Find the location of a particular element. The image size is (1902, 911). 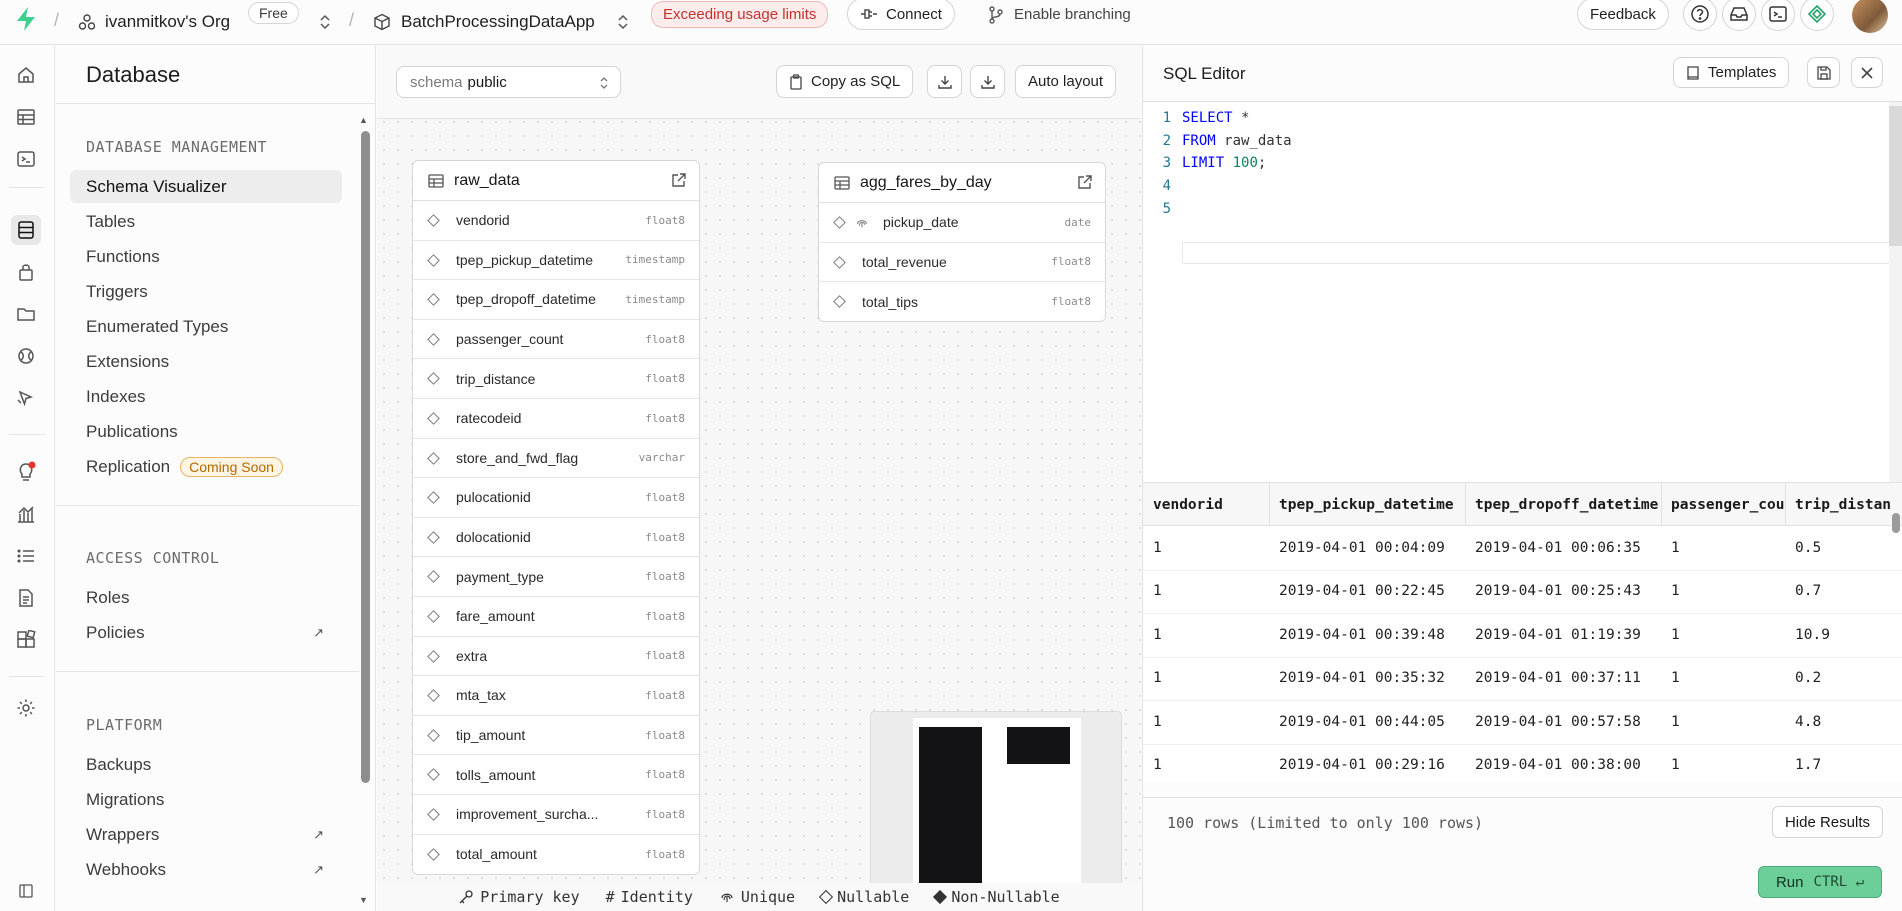

column-row: total_amount float8 is located at coordinates (556, 855).